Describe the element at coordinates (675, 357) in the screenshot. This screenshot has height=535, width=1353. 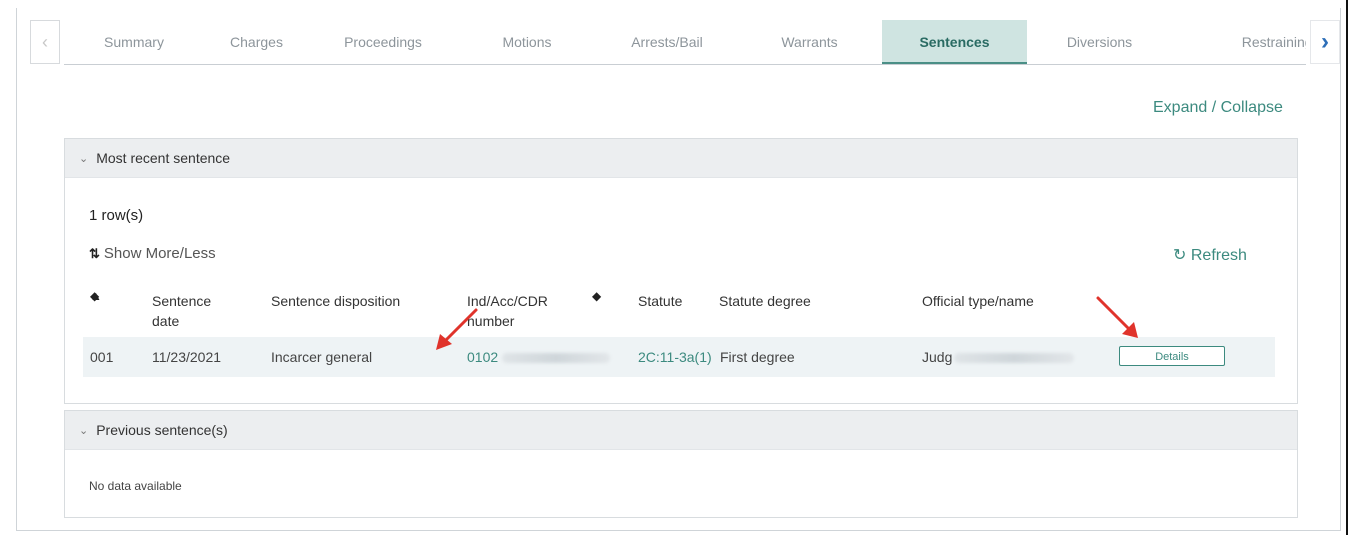
I see `cell-statute: 2C:11-3a(1)` at that location.